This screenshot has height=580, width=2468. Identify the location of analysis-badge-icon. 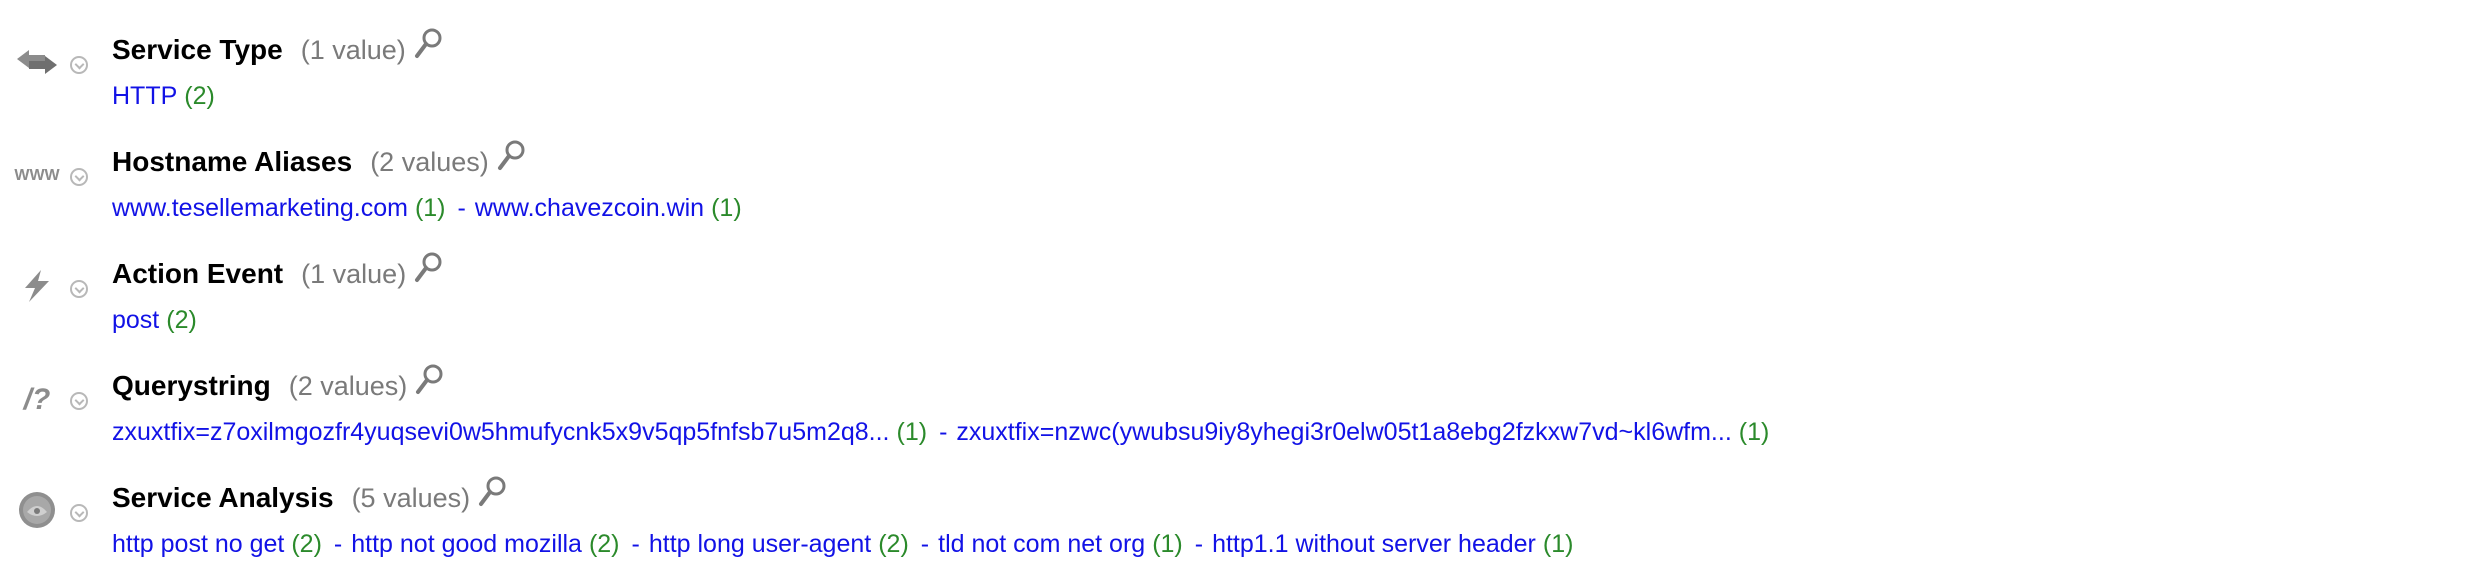
(37, 510).